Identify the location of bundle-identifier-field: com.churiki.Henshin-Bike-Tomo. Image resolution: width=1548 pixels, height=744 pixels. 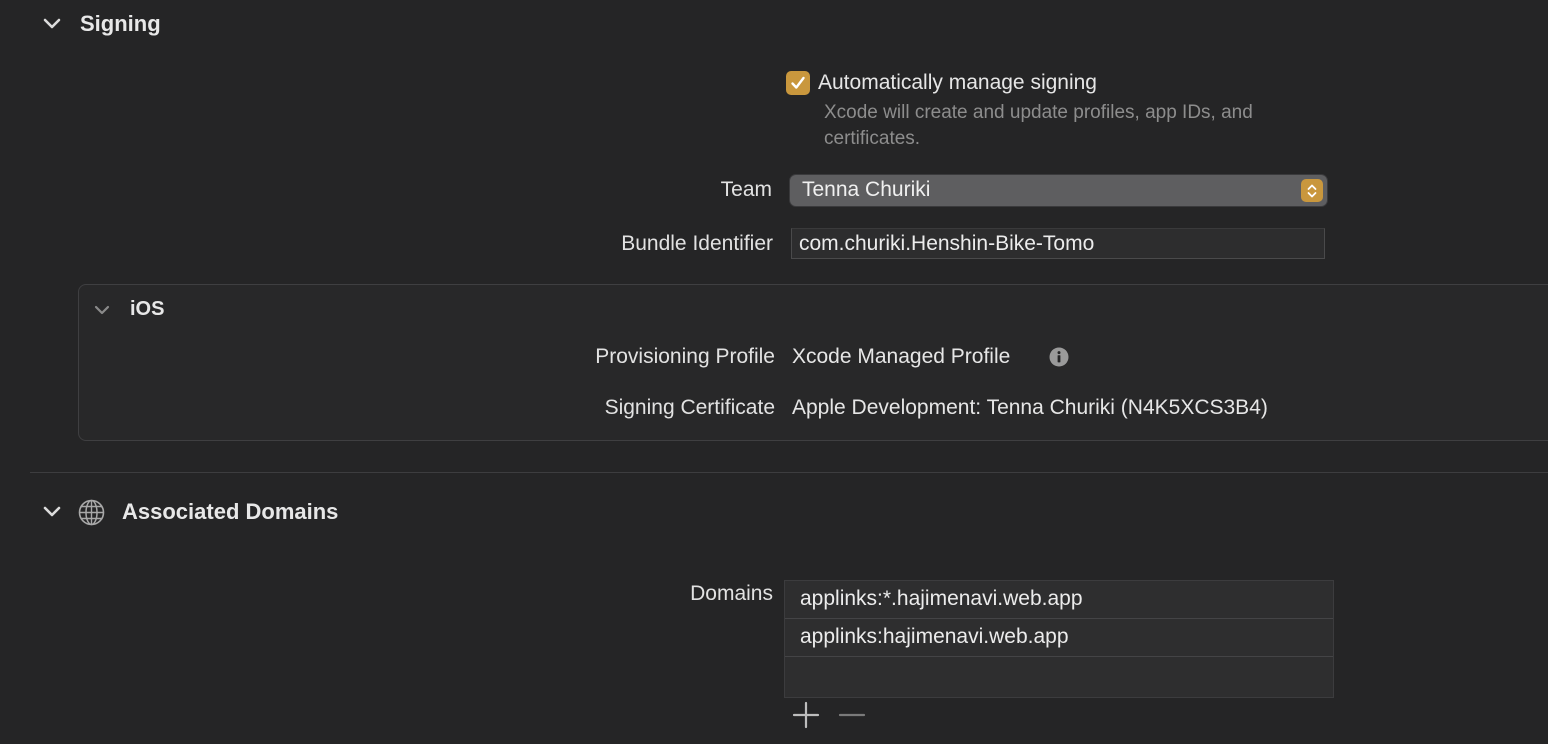
(1058, 243).